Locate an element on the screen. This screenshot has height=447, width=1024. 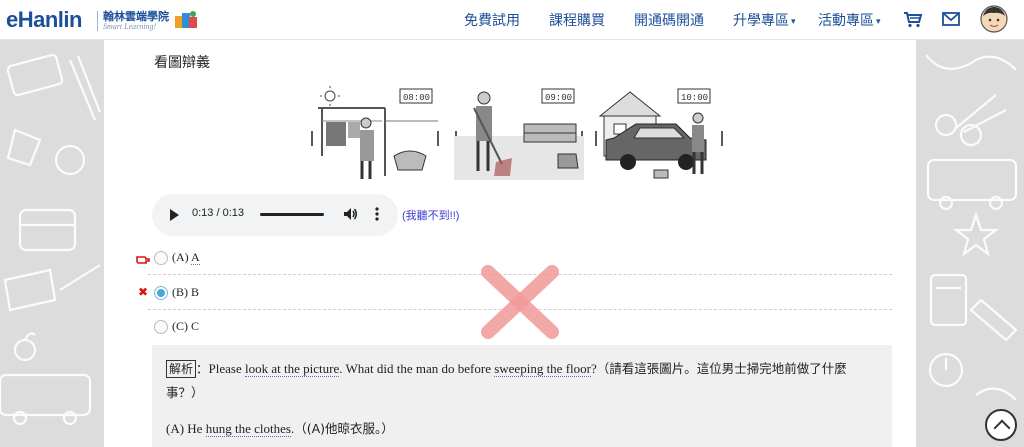
nav-course-purchase: 課程購買 is located at coordinates (577, 20).